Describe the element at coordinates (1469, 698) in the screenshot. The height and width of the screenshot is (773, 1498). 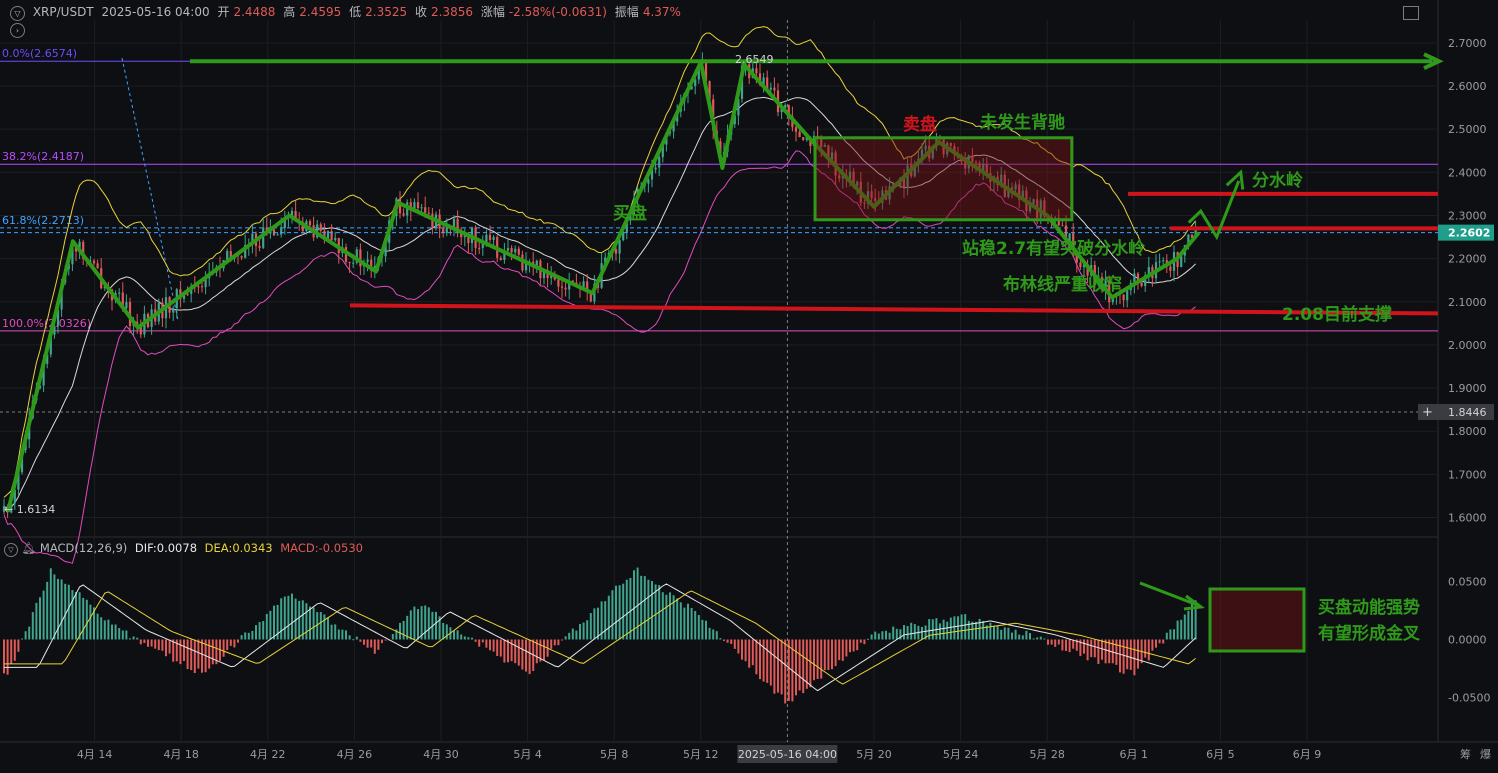
I see `macd-tick-label: -0.0500` at that location.